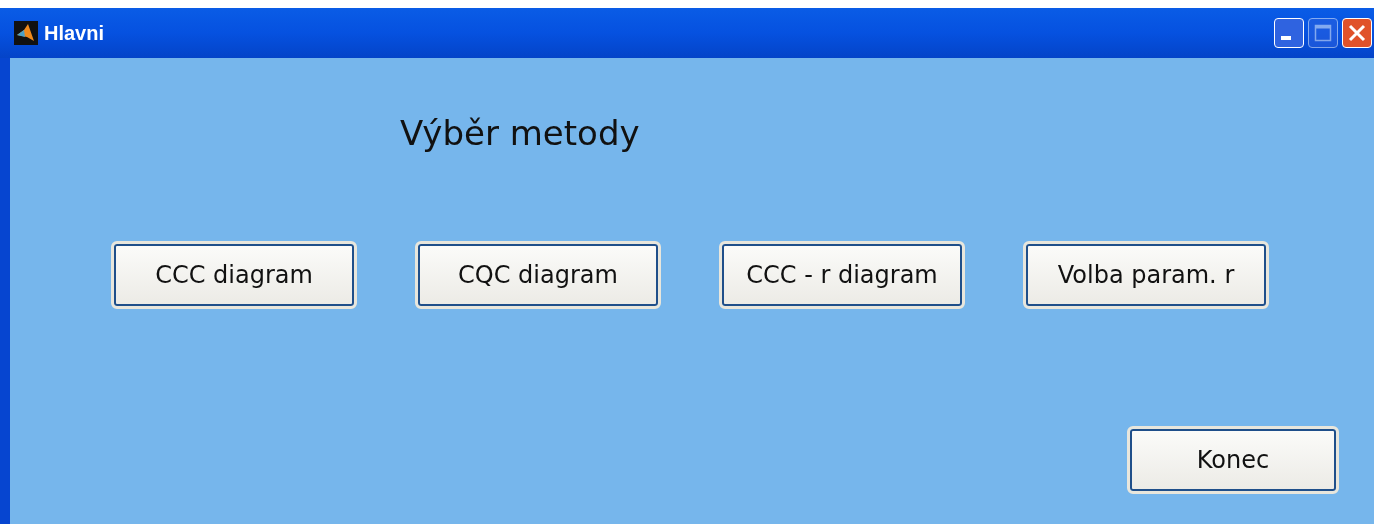 The height and width of the screenshot is (524, 1374). I want to click on close-button, so click(1357, 33).